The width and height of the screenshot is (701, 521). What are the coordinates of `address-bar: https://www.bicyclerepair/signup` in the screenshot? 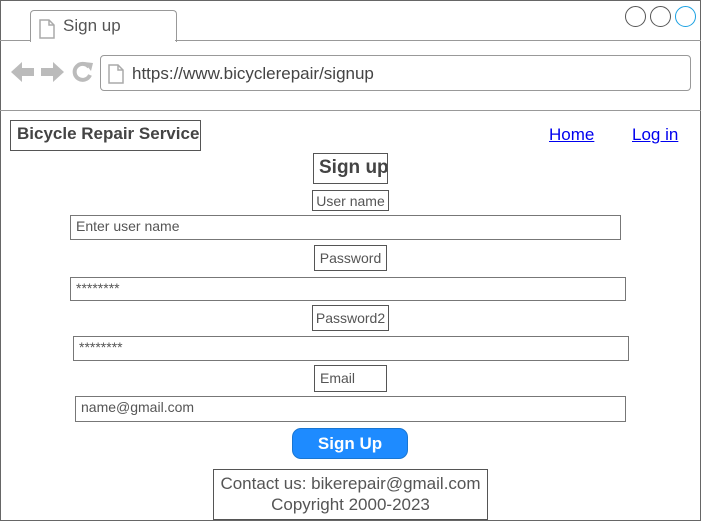 It's located at (395, 73).